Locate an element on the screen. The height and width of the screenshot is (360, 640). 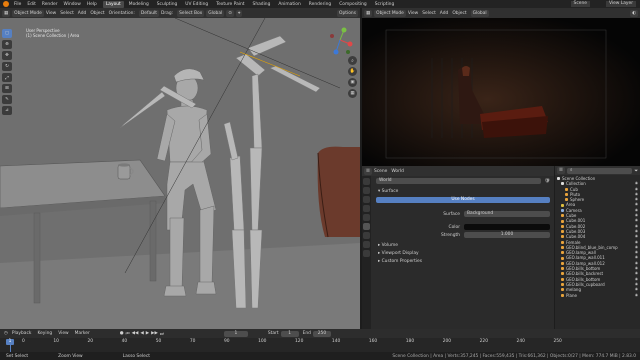
jump-start-icon: ⏮ is located at coordinates (128, 334).